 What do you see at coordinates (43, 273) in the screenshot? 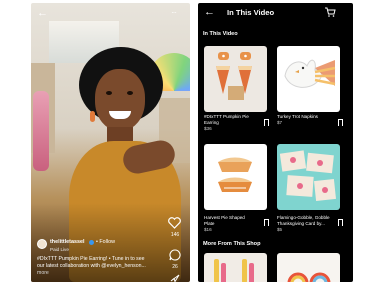
I see `caption-more-link: more` at bounding box center [43, 273].